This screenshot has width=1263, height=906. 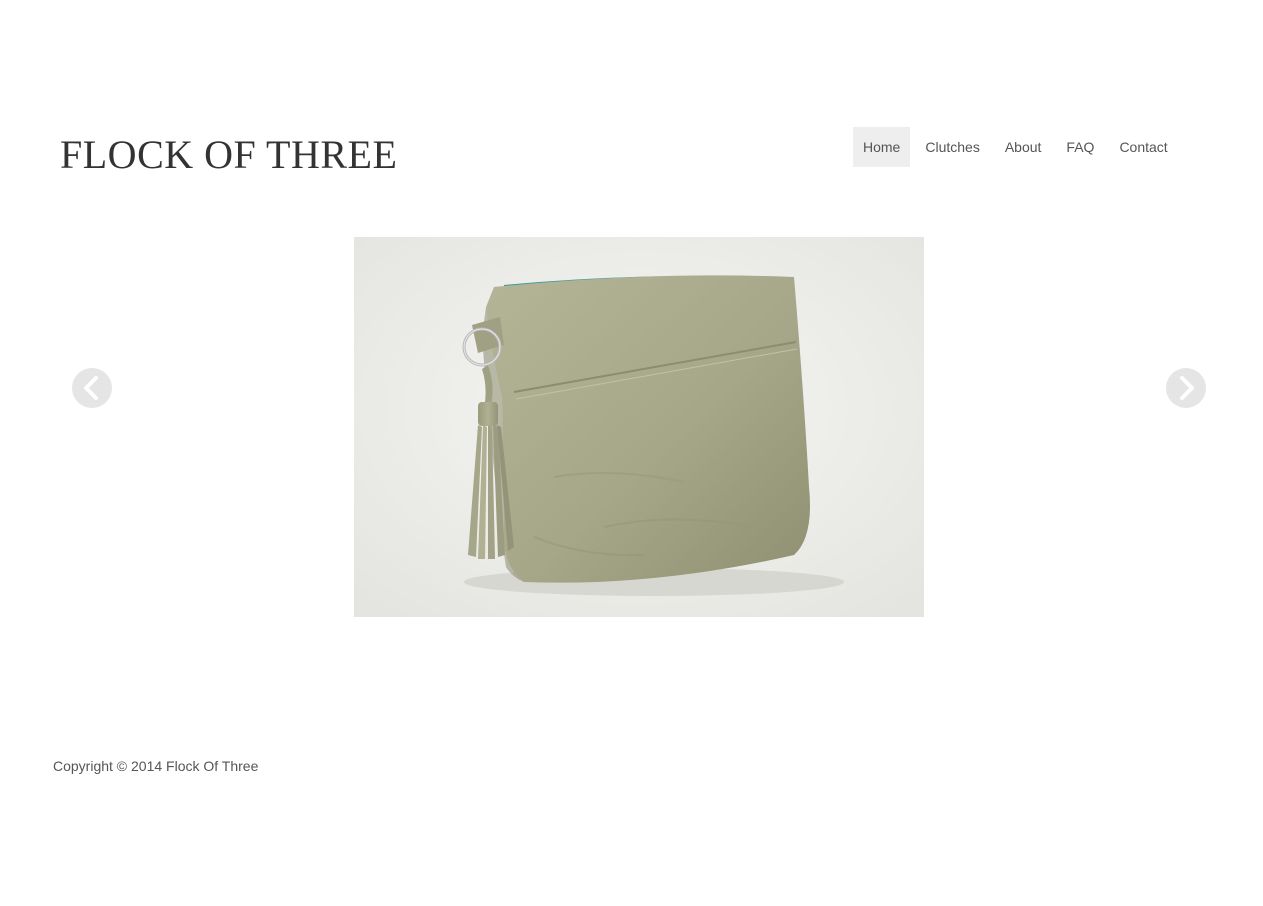 I want to click on nav-item-home: Home, so click(x=882, y=147).